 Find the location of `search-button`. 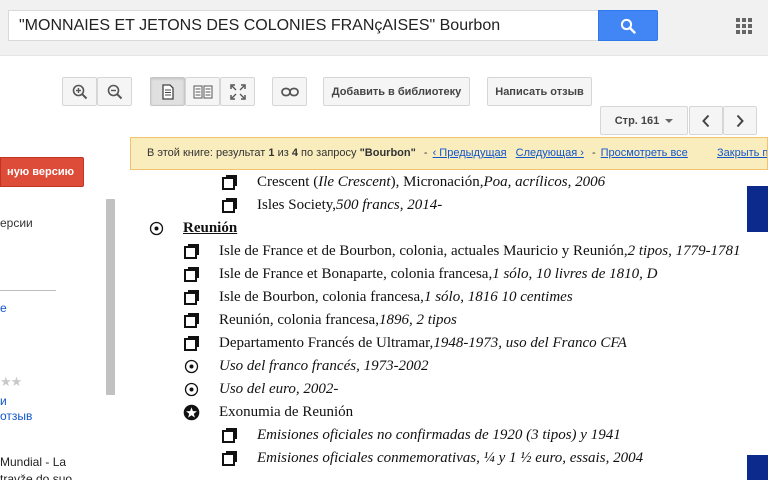

search-button is located at coordinates (628, 25).